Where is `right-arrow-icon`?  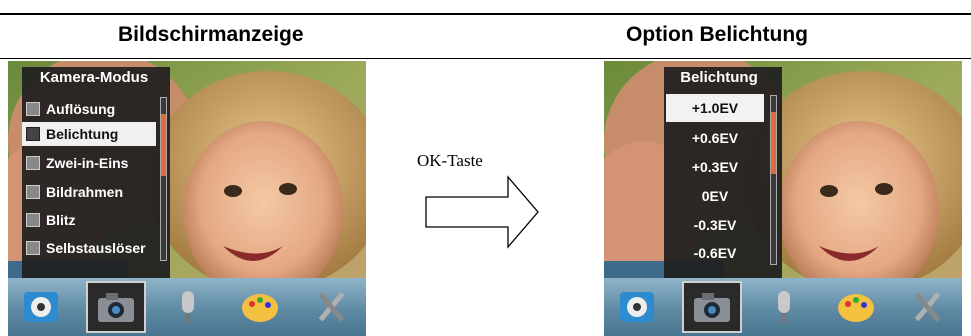
right-arrow-icon is located at coordinates (482, 212).